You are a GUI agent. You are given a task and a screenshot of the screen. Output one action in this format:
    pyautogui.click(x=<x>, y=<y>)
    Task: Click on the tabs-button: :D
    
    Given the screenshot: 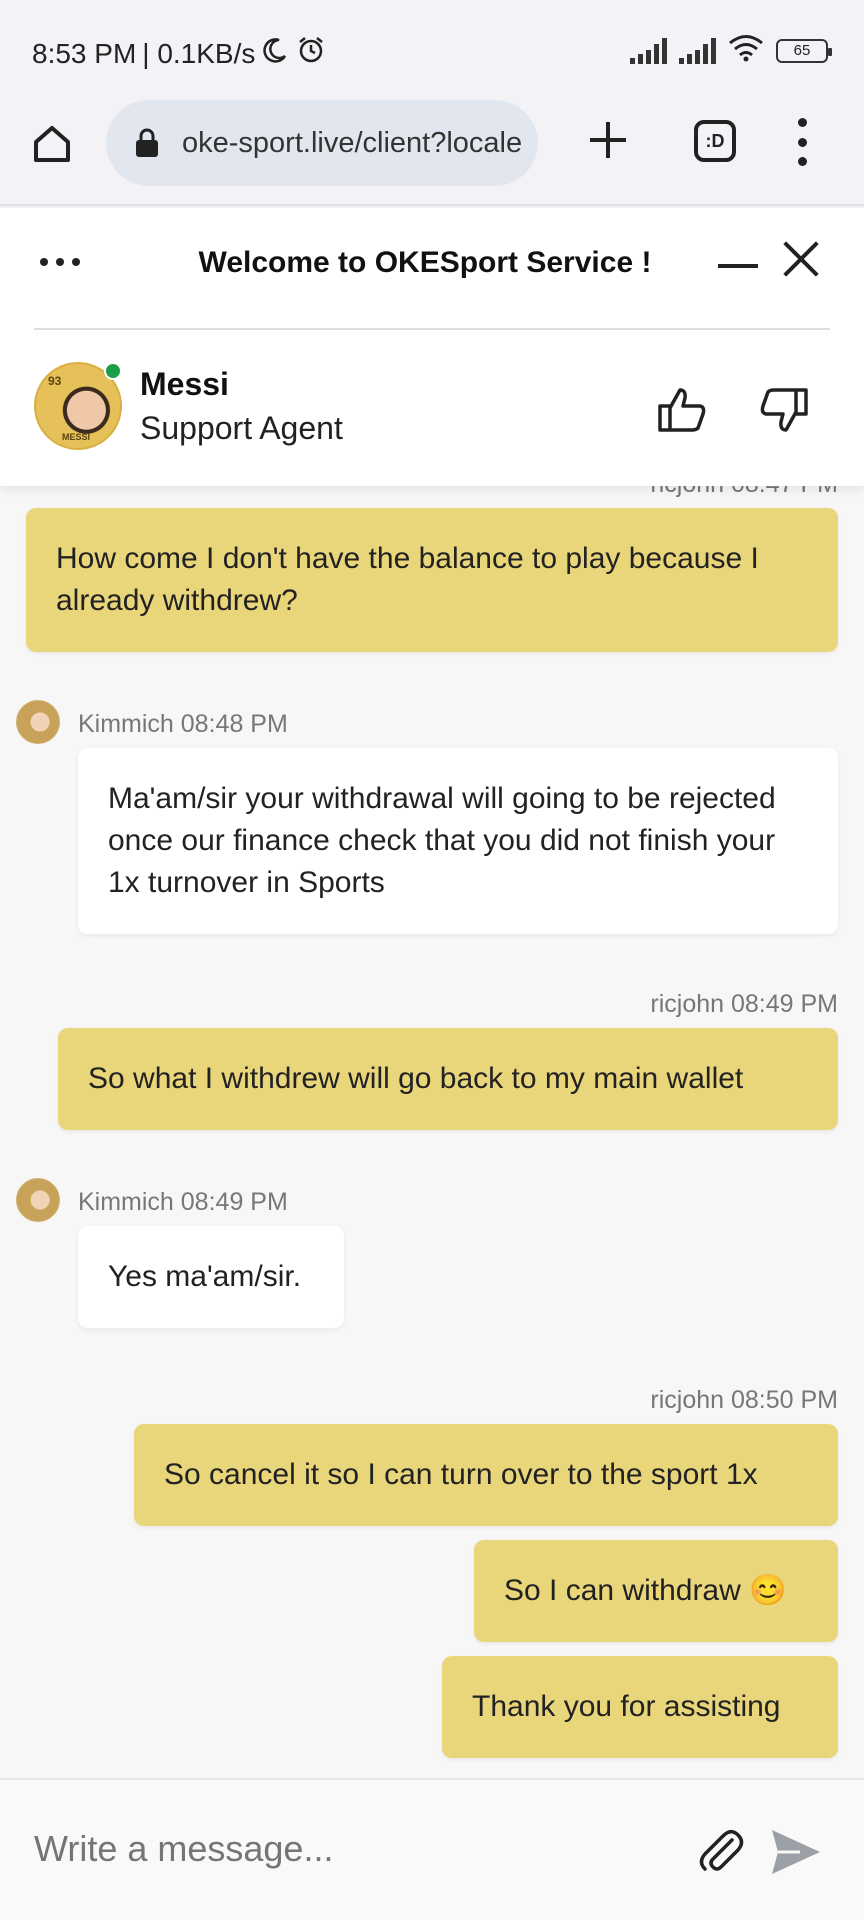 What is the action you would take?
    pyautogui.click(x=715, y=141)
    